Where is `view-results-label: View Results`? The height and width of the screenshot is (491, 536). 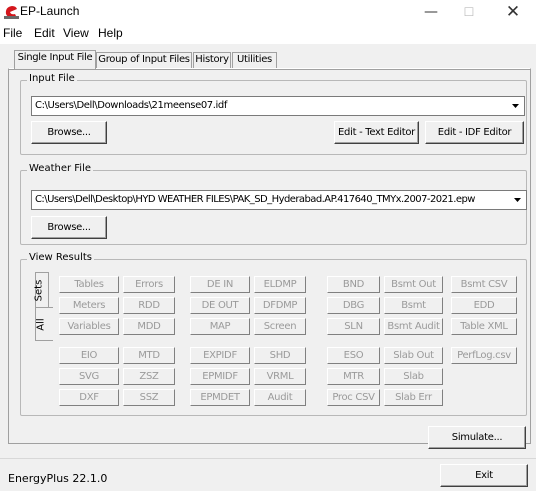 view-results-label: View Results is located at coordinates (61, 258).